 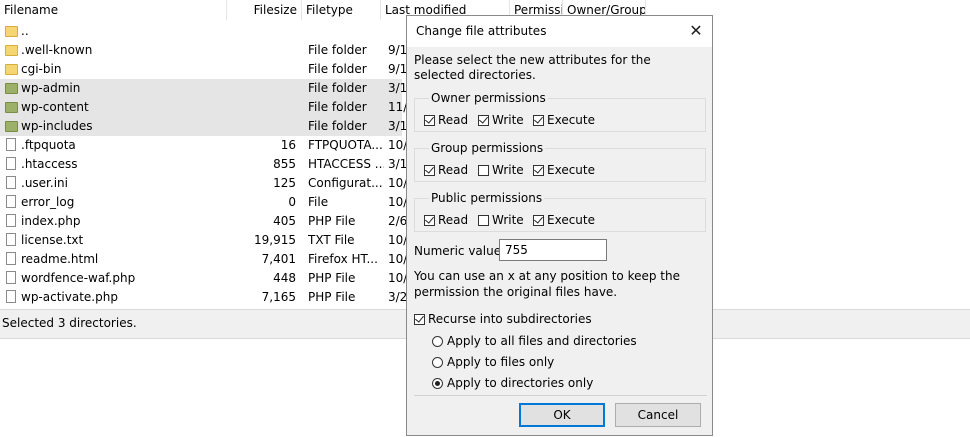 What do you see at coordinates (512, 383) in the screenshot?
I see `apply-radio: Apply to directories only` at bounding box center [512, 383].